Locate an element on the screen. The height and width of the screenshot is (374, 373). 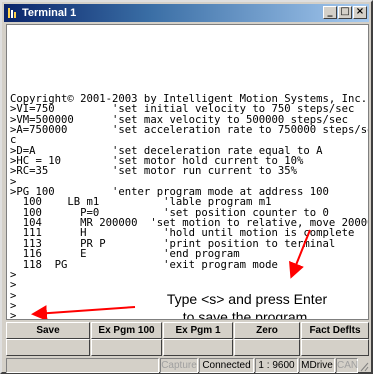
baud-rate-status: 1 : 9600 is located at coordinates (276, 365).